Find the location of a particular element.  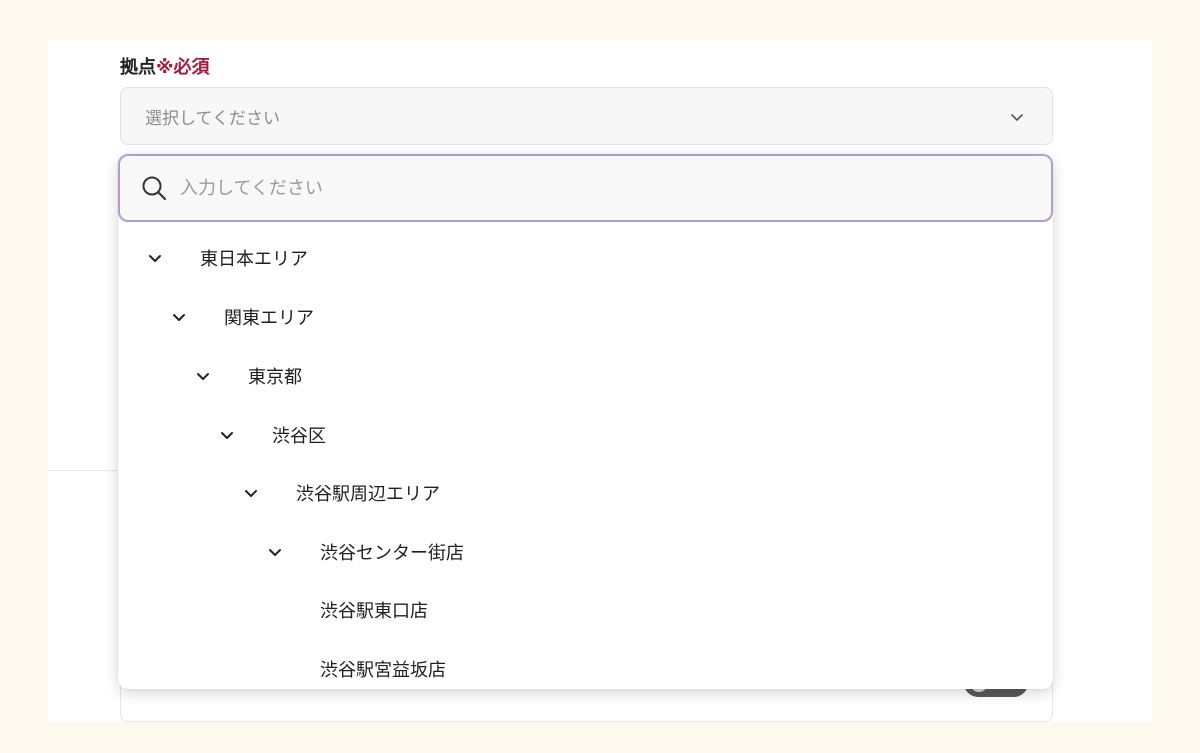

tree-item-label: 東日本エリア is located at coordinates (254, 259).